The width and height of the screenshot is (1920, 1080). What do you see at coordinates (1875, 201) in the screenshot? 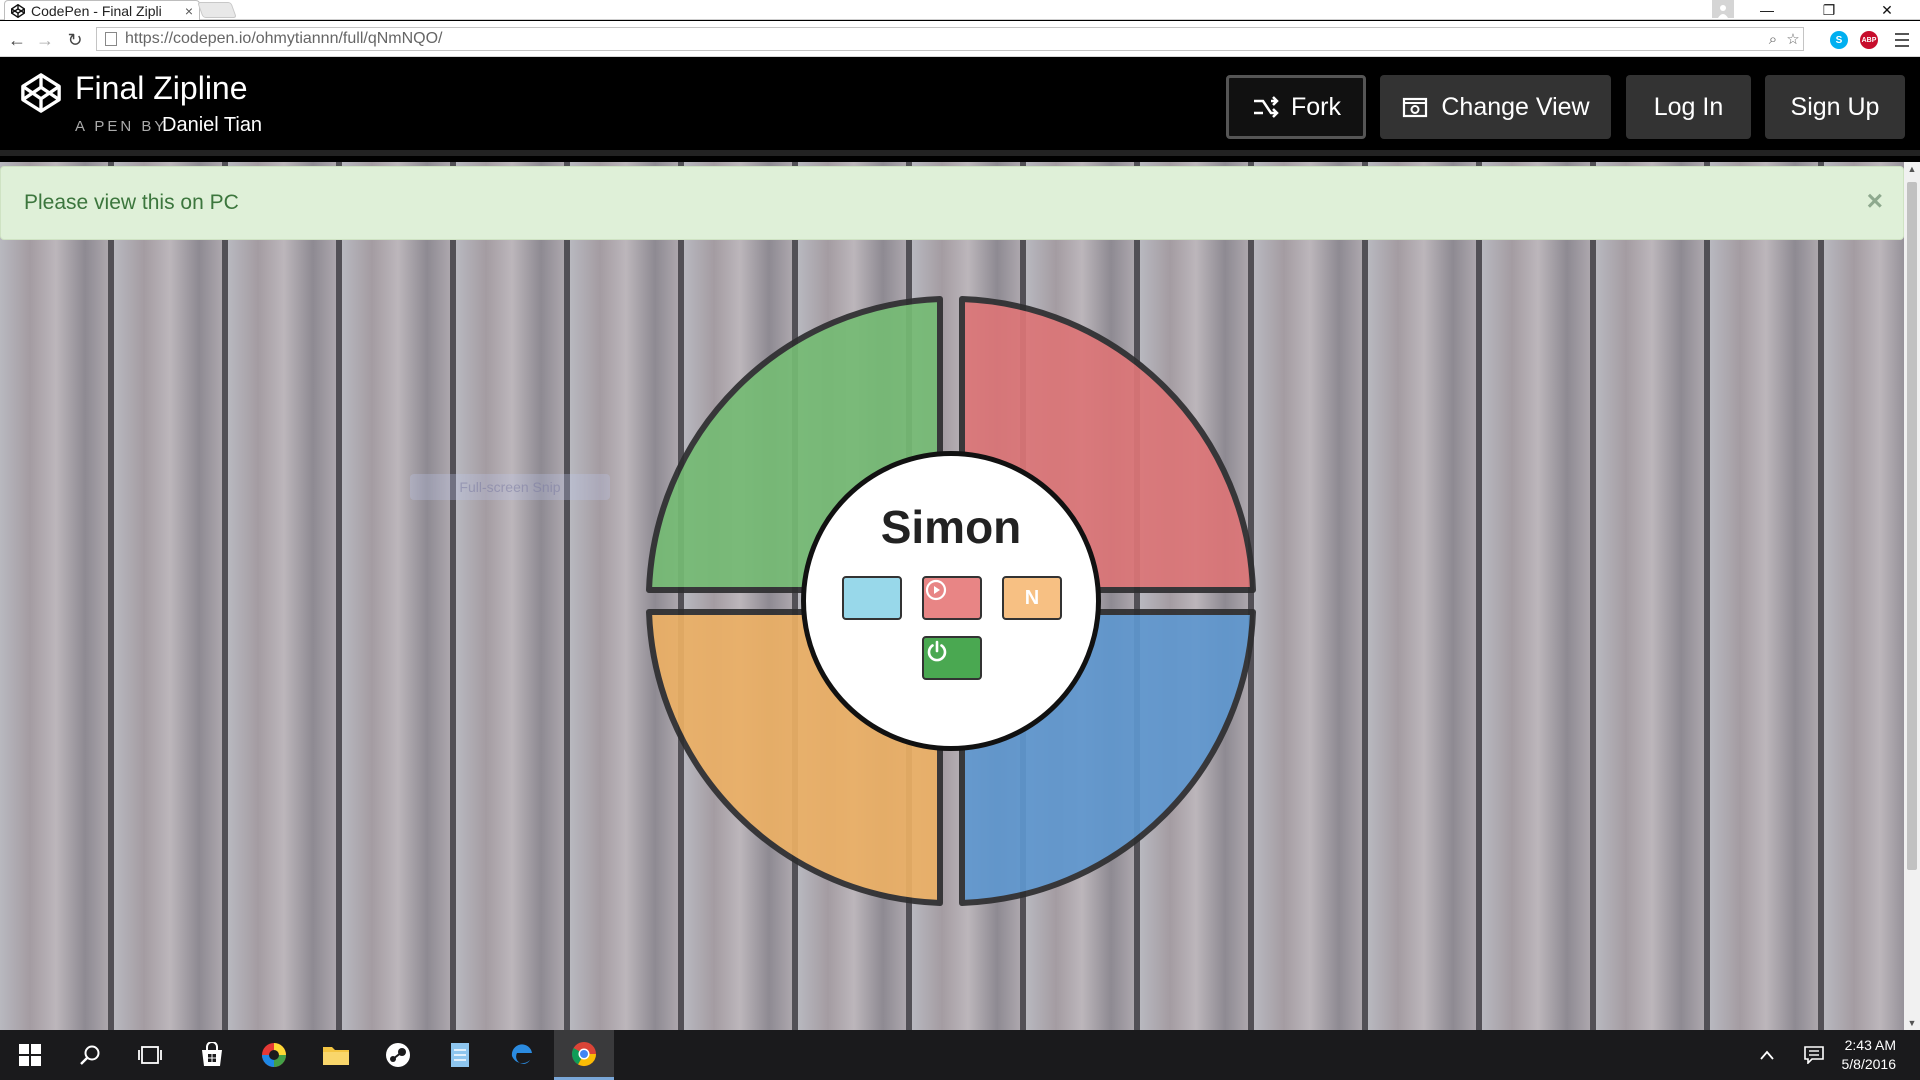
I see `alert-close-button: ×` at bounding box center [1875, 201].